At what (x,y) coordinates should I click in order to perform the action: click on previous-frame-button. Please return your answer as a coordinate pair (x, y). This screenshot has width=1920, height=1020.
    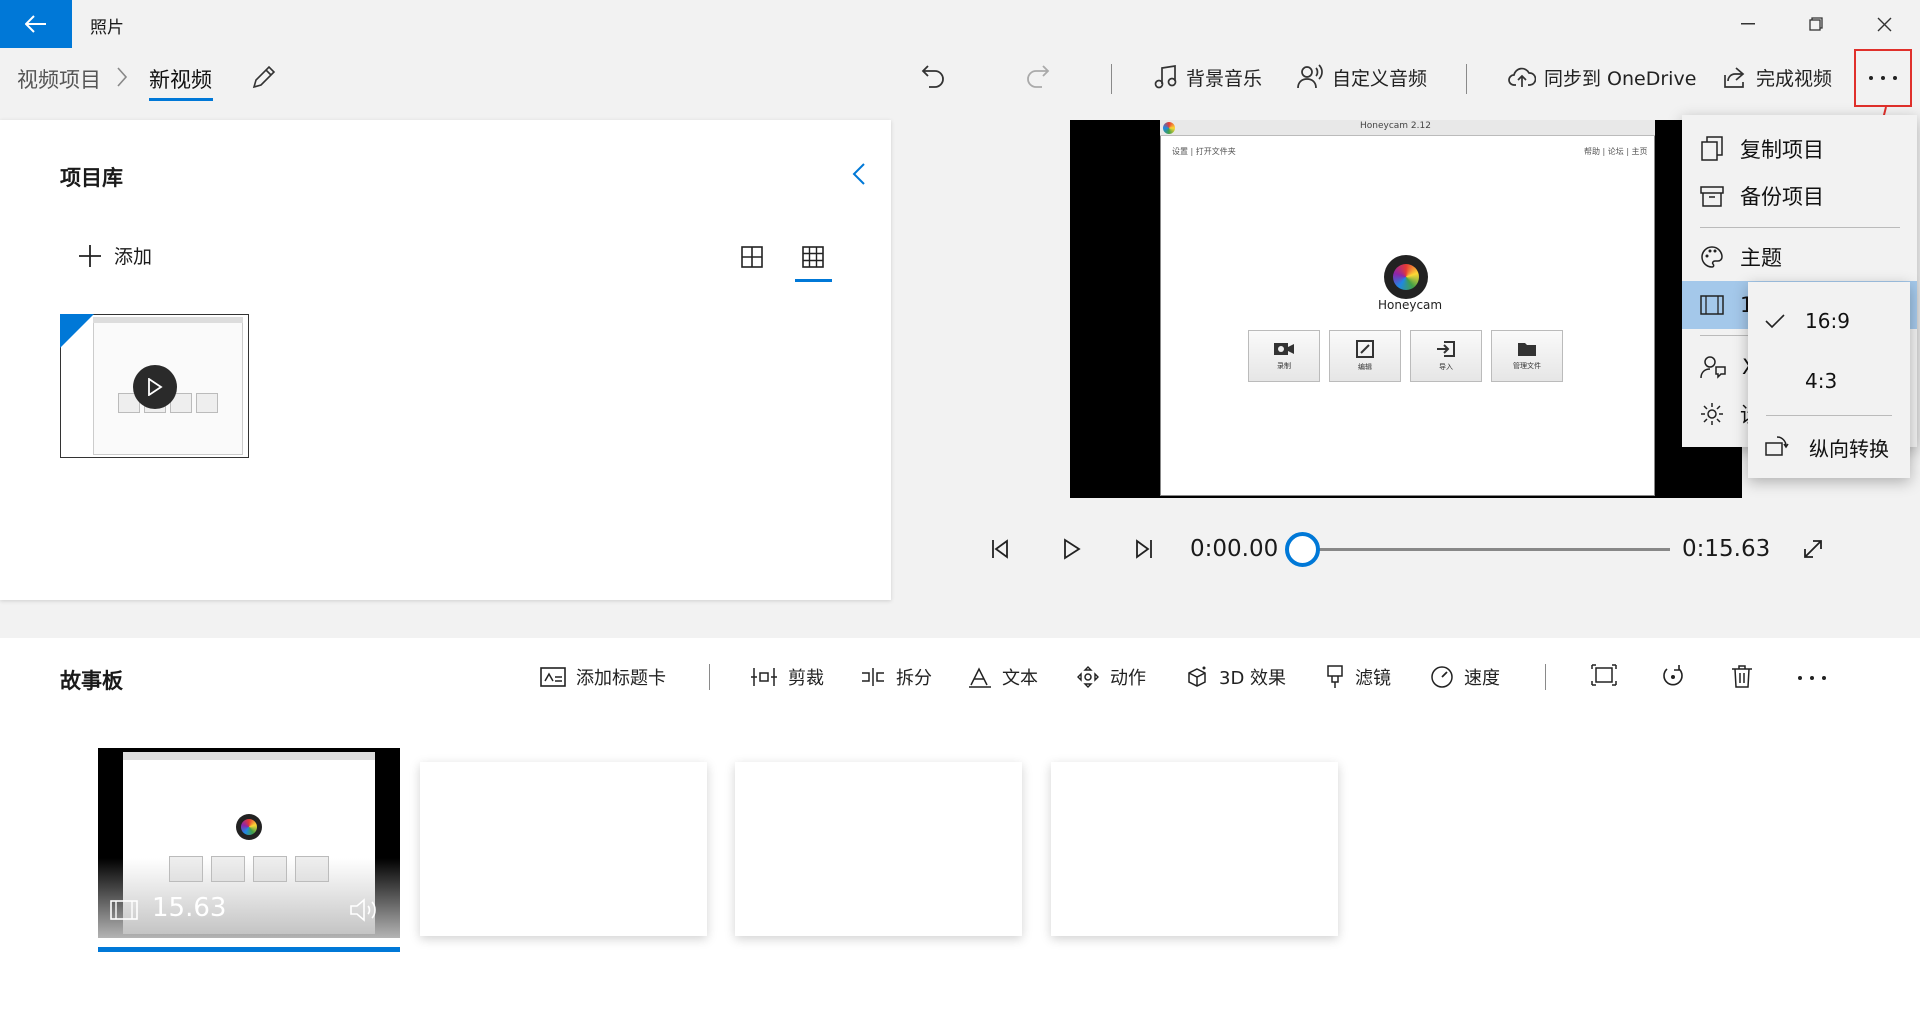
    Looking at the image, I should click on (1000, 549).